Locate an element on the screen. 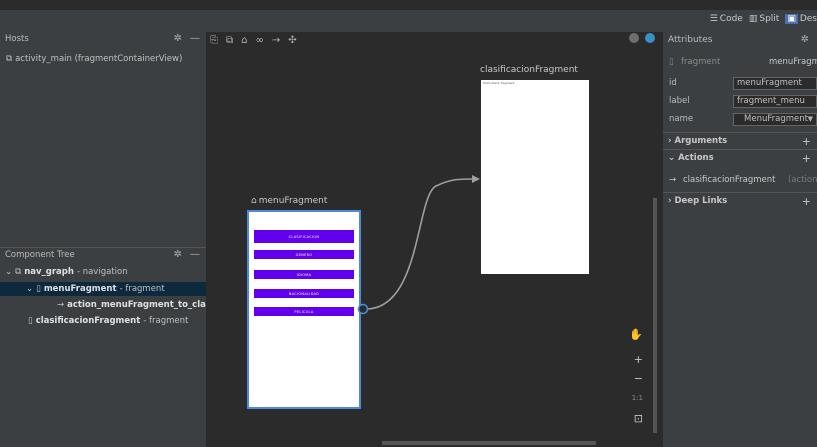 Image resolution: width=817 pixels, height=447 pixels. zoom-reset-button: 1:1 is located at coordinates (637, 398).